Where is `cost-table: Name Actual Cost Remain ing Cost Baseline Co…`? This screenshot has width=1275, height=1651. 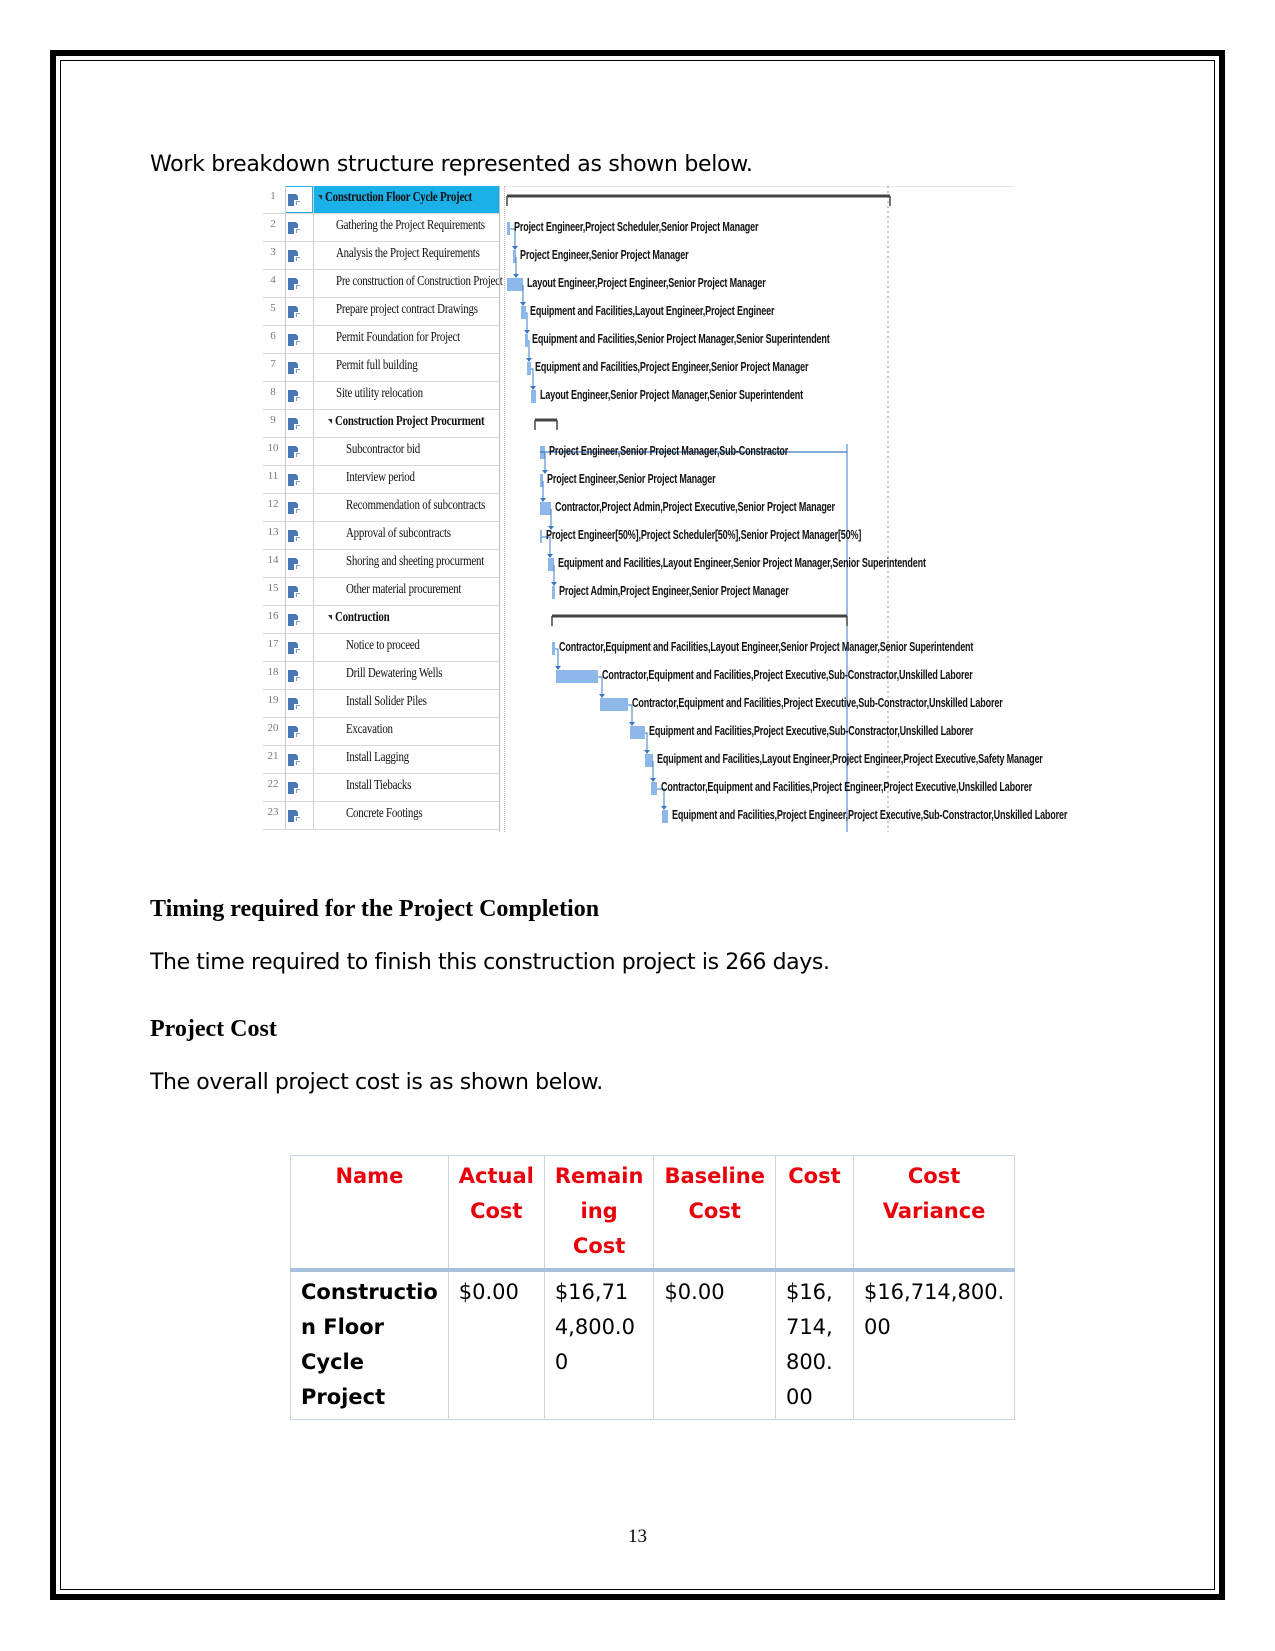 cost-table: Name Actual Cost Remain ing Cost Baseline Co… is located at coordinates (653, 1287).